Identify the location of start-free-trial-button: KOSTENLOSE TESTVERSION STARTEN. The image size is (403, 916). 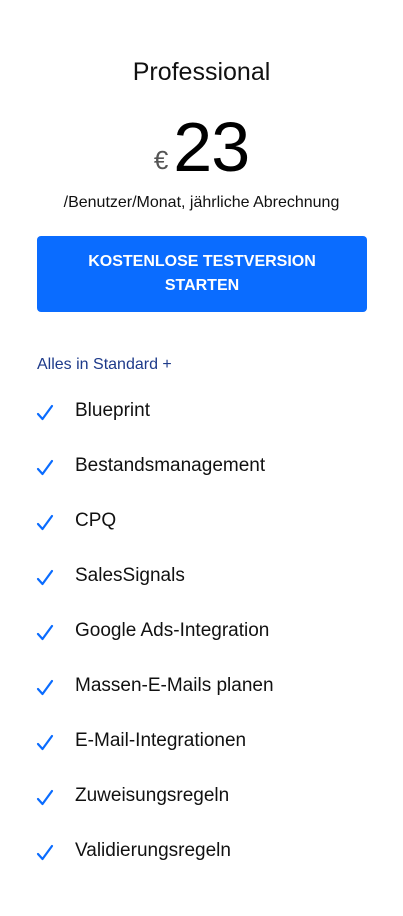
(202, 274).